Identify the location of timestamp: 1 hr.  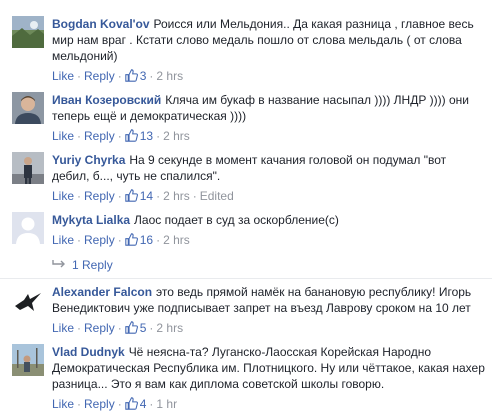
(166, 404).